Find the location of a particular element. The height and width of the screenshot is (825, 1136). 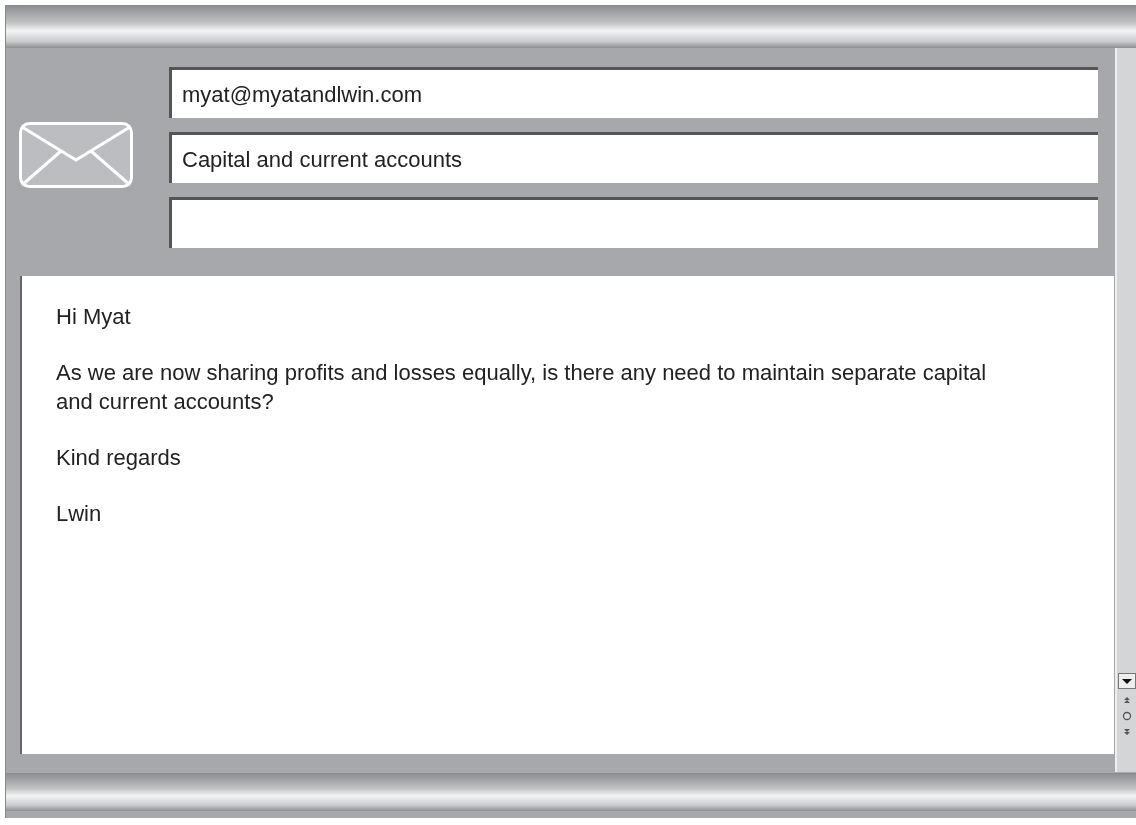

message-paragraph: As we are now sharing profits and losses equally, is there any need to maintain separate capital and current accounts? is located at coordinates (522, 387).